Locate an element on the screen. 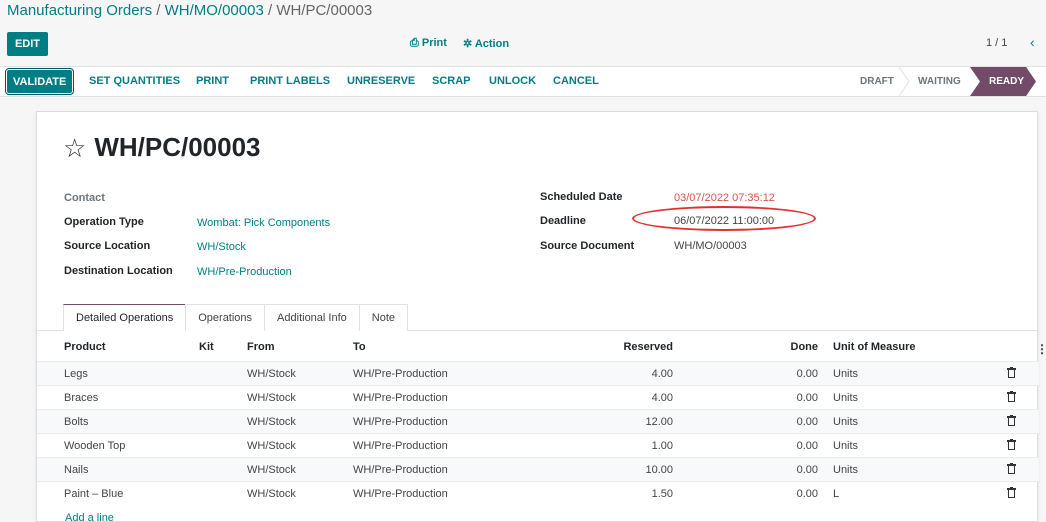 This screenshot has width=1046, height=522. edit-button: EDIT is located at coordinates (27, 44).